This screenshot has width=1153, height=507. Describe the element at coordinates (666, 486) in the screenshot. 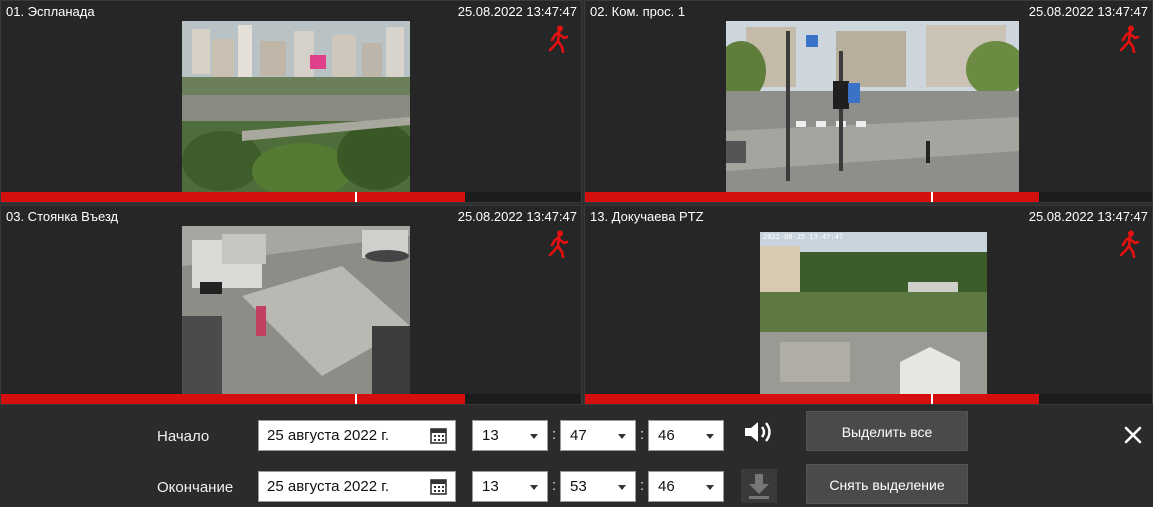

I see `end-second-value: 46` at that location.